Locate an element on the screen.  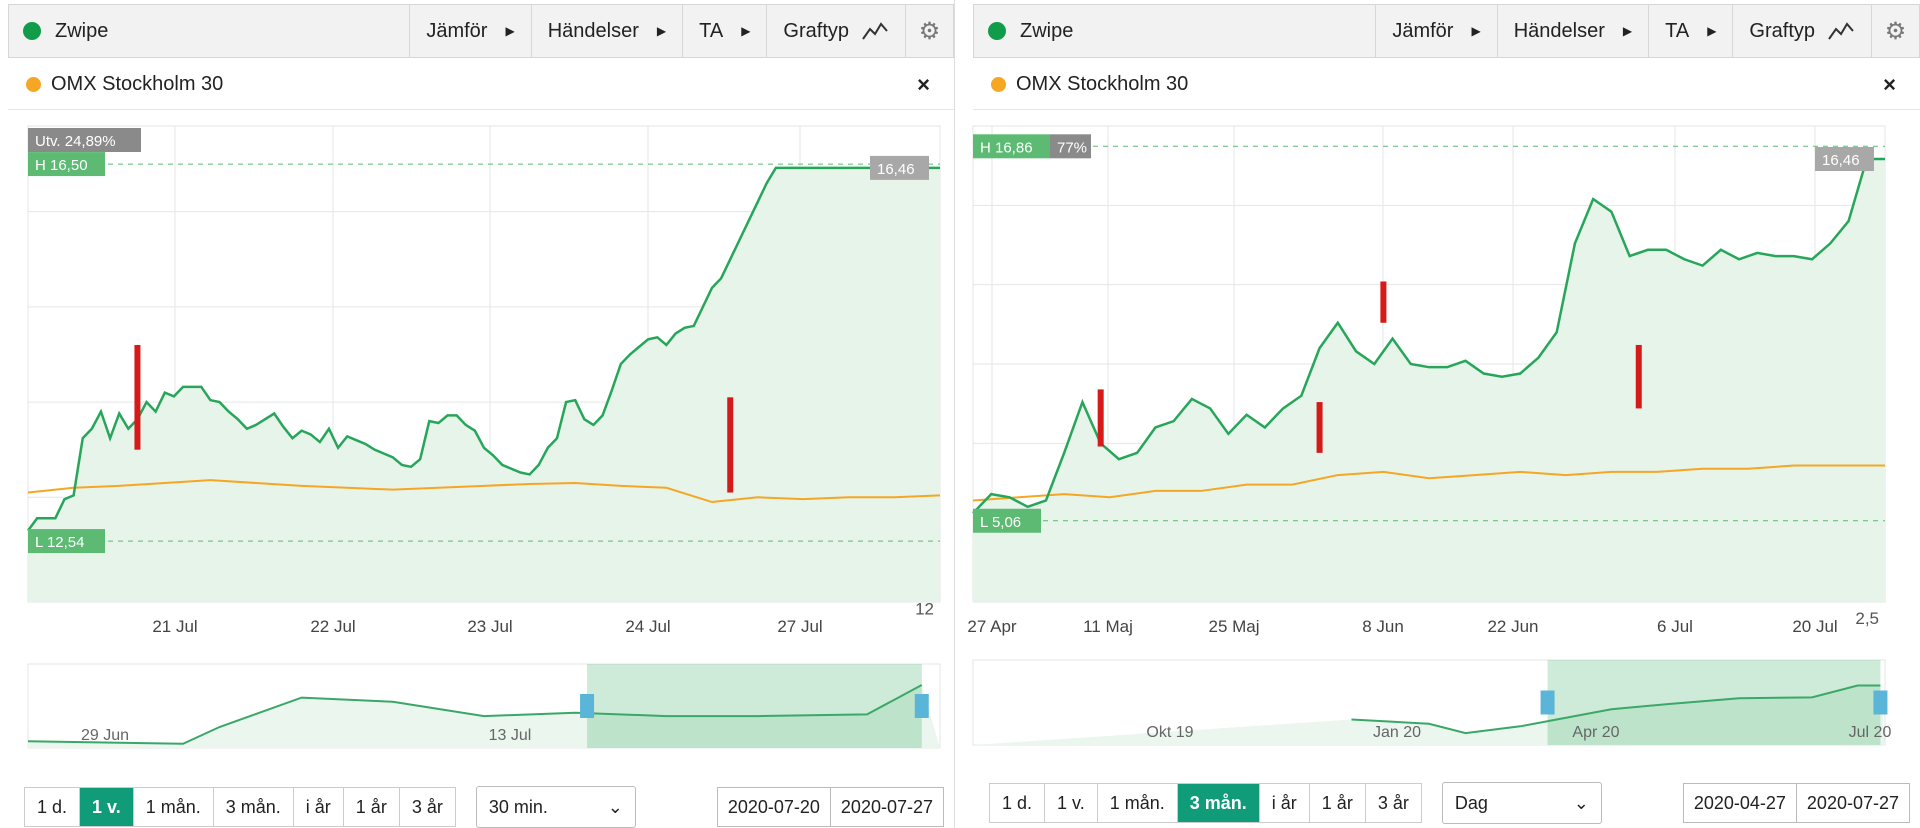
navigator-label: Okt 19 is located at coordinates (1169, 732).